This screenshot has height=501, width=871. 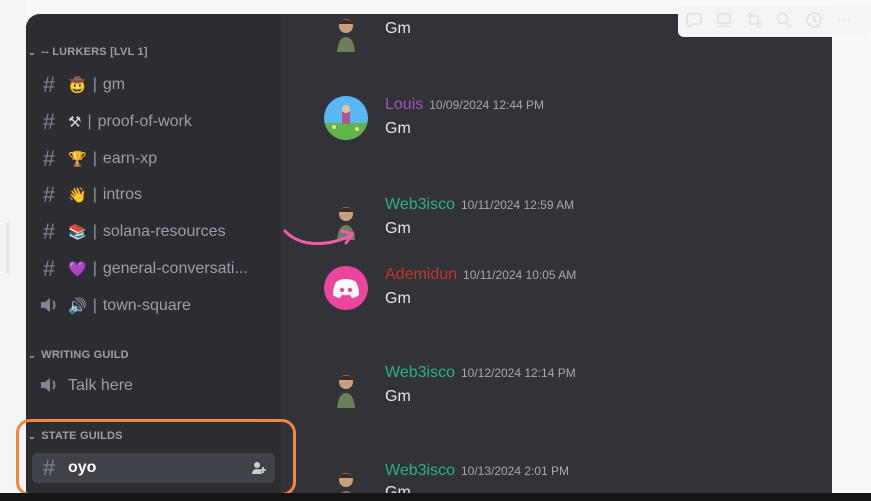 I want to click on channel-emoji: ⚒, so click(x=75, y=122).